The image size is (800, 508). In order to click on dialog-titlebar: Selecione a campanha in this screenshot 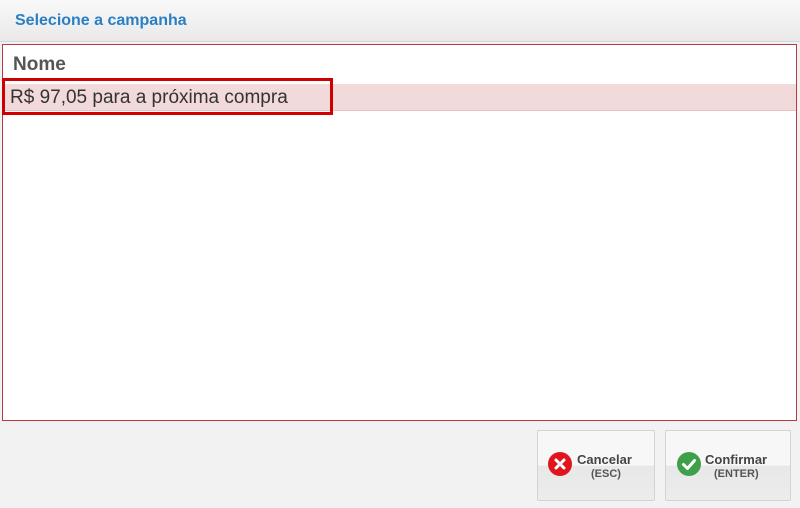, I will do `click(400, 21)`.